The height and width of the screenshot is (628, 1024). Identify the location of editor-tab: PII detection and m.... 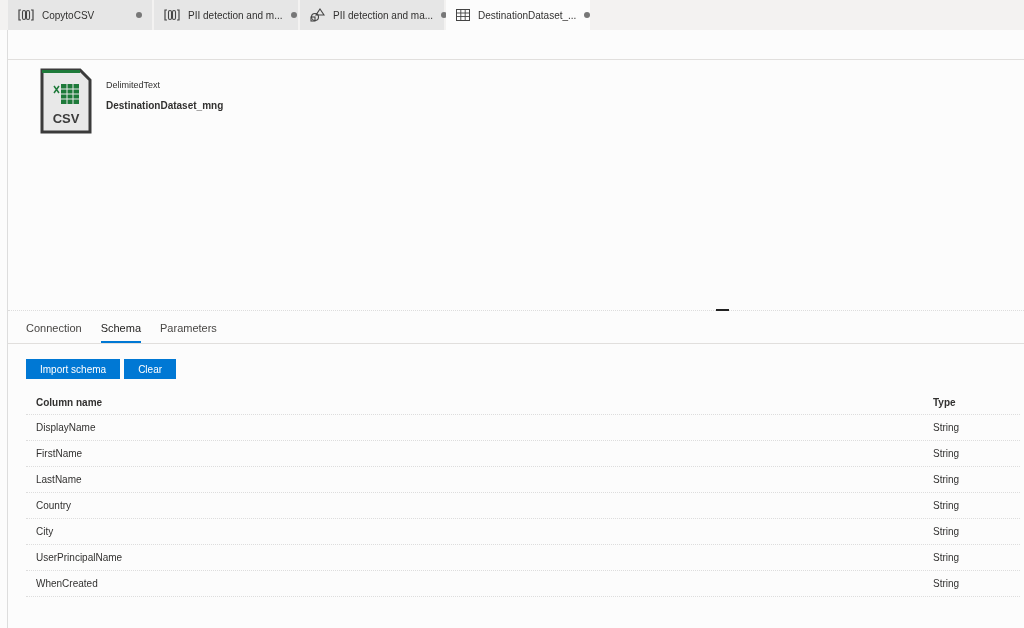
(226, 15).